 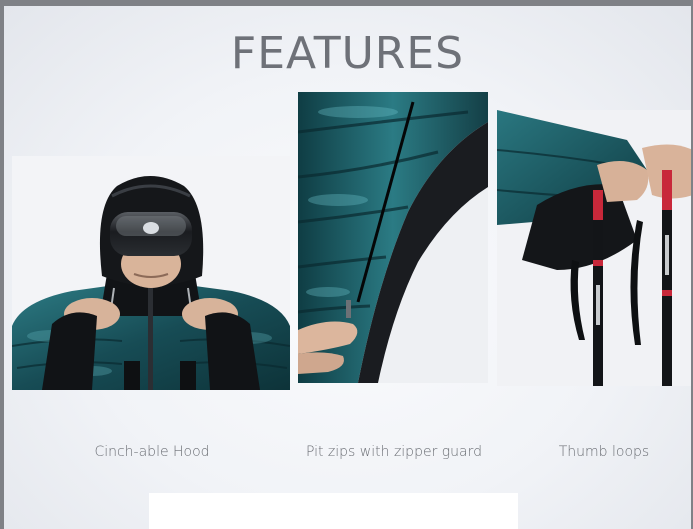 I want to click on caption-pit-zips: Pit zips with zipper guard, so click(x=394, y=452).